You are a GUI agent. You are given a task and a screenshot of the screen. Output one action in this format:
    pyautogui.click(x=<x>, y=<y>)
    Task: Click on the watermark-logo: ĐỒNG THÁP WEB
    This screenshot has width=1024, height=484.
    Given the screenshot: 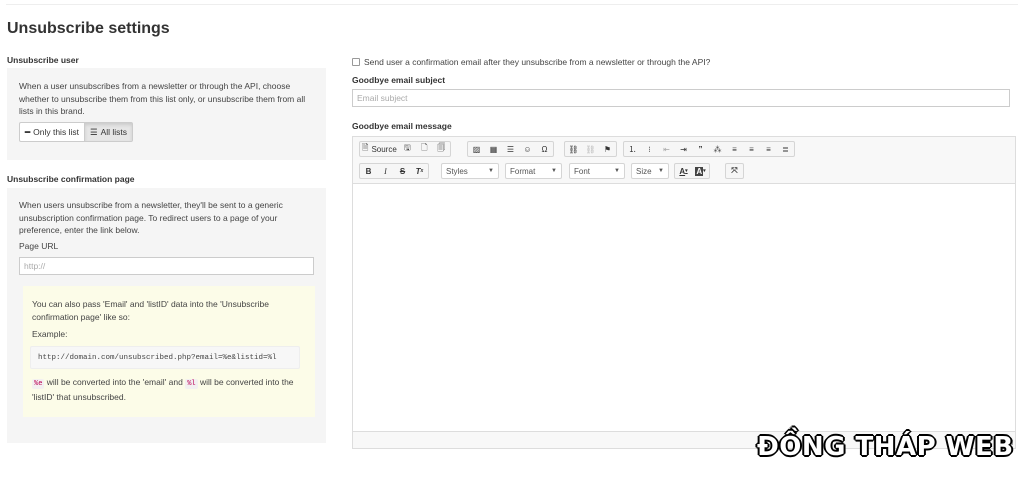 What is the action you would take?
    pyautogui.click(x=885, y=447)
    